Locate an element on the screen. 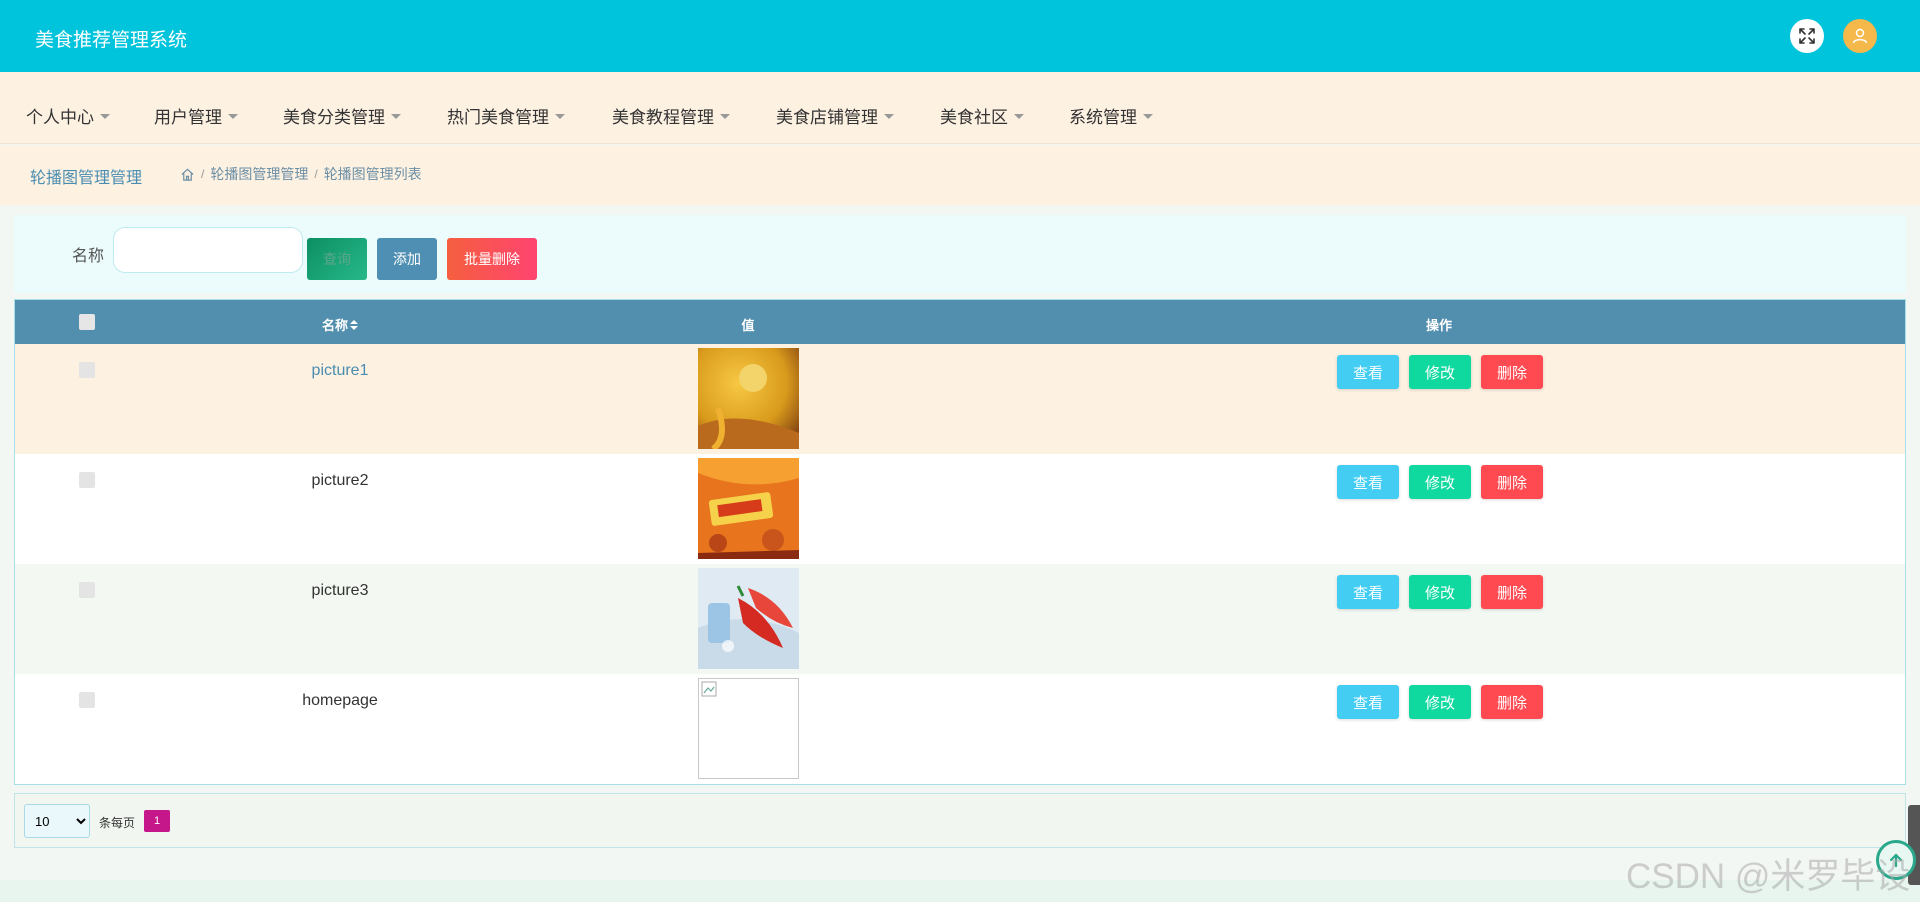 This screenshot has height=902, width=1920. watermark: CSDN @米罗毕设 is located at coordinates (1768, 876).